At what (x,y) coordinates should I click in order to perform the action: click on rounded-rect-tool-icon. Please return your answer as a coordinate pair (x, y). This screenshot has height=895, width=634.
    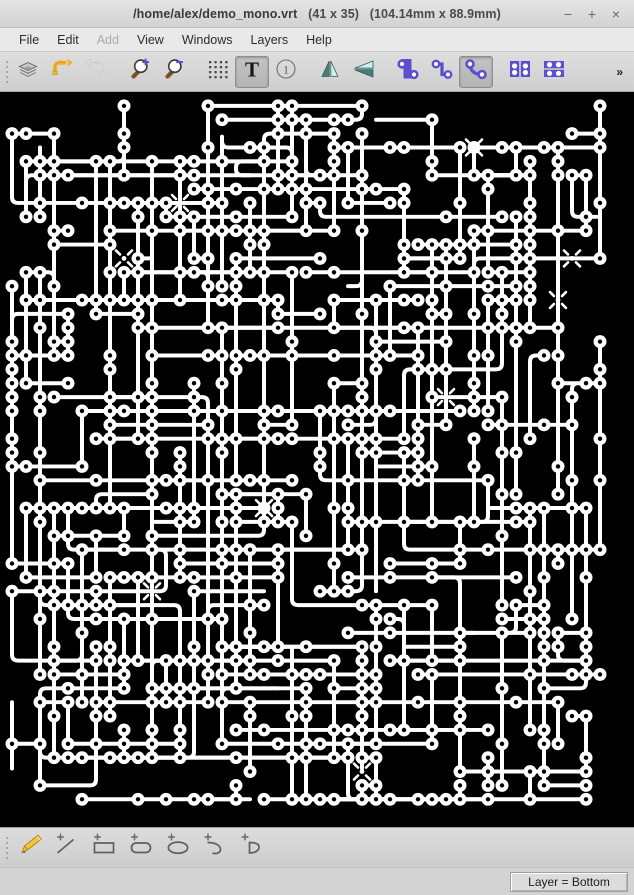
    Looking at the image, I should click on (141, 847).